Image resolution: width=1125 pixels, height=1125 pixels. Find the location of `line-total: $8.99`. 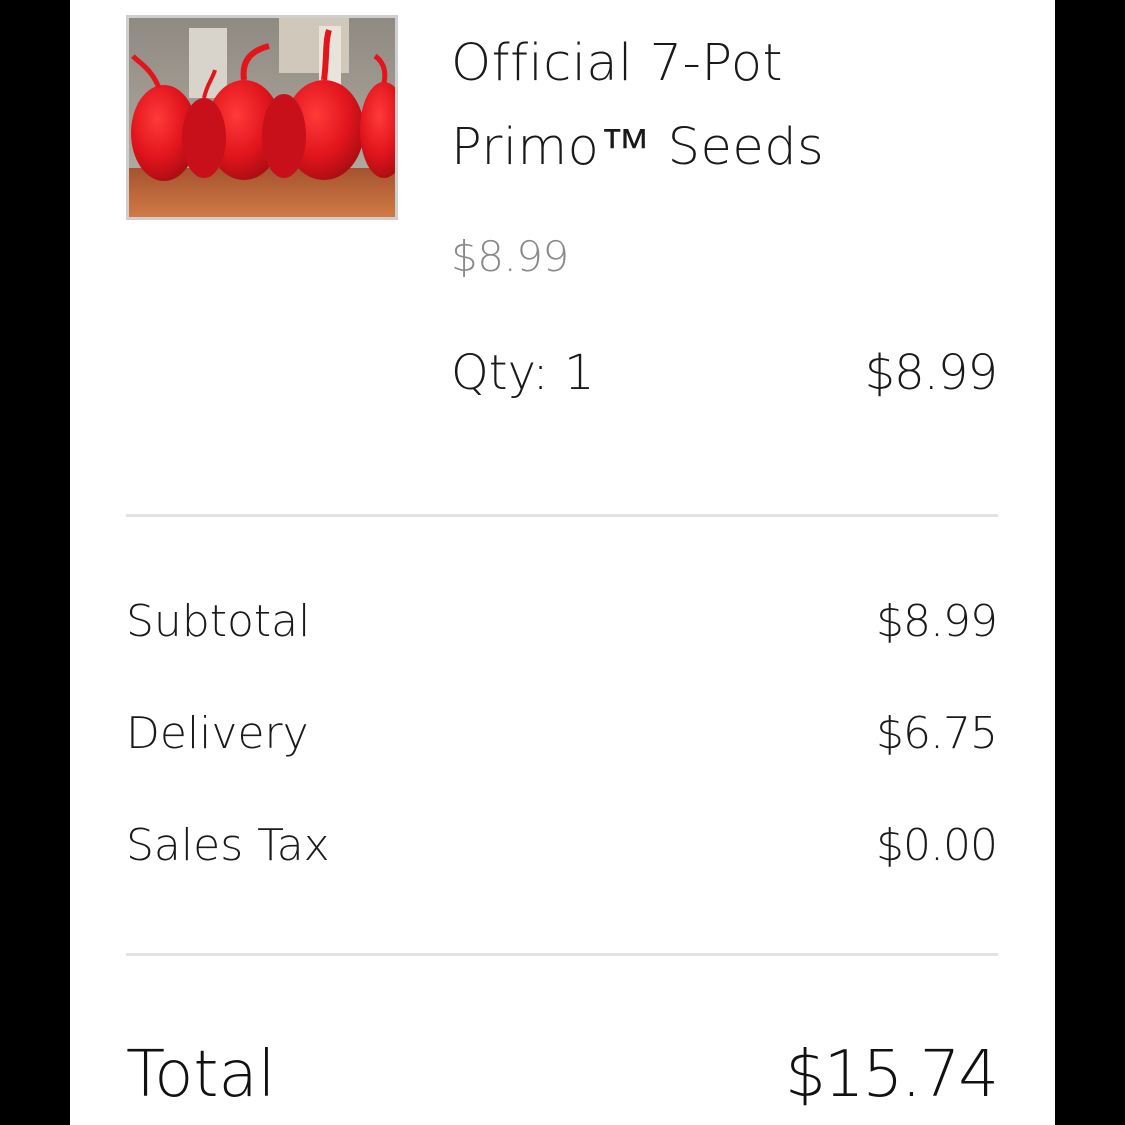

line-total: $8.99 is located at coordinates (931, 373).